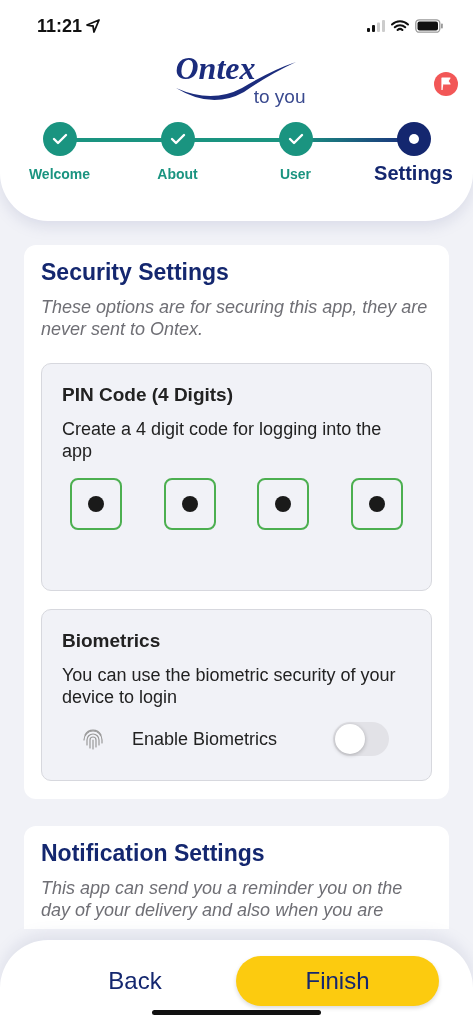 The image size is (473, 1024). I want to click on flag-icon, so click(446, 84).